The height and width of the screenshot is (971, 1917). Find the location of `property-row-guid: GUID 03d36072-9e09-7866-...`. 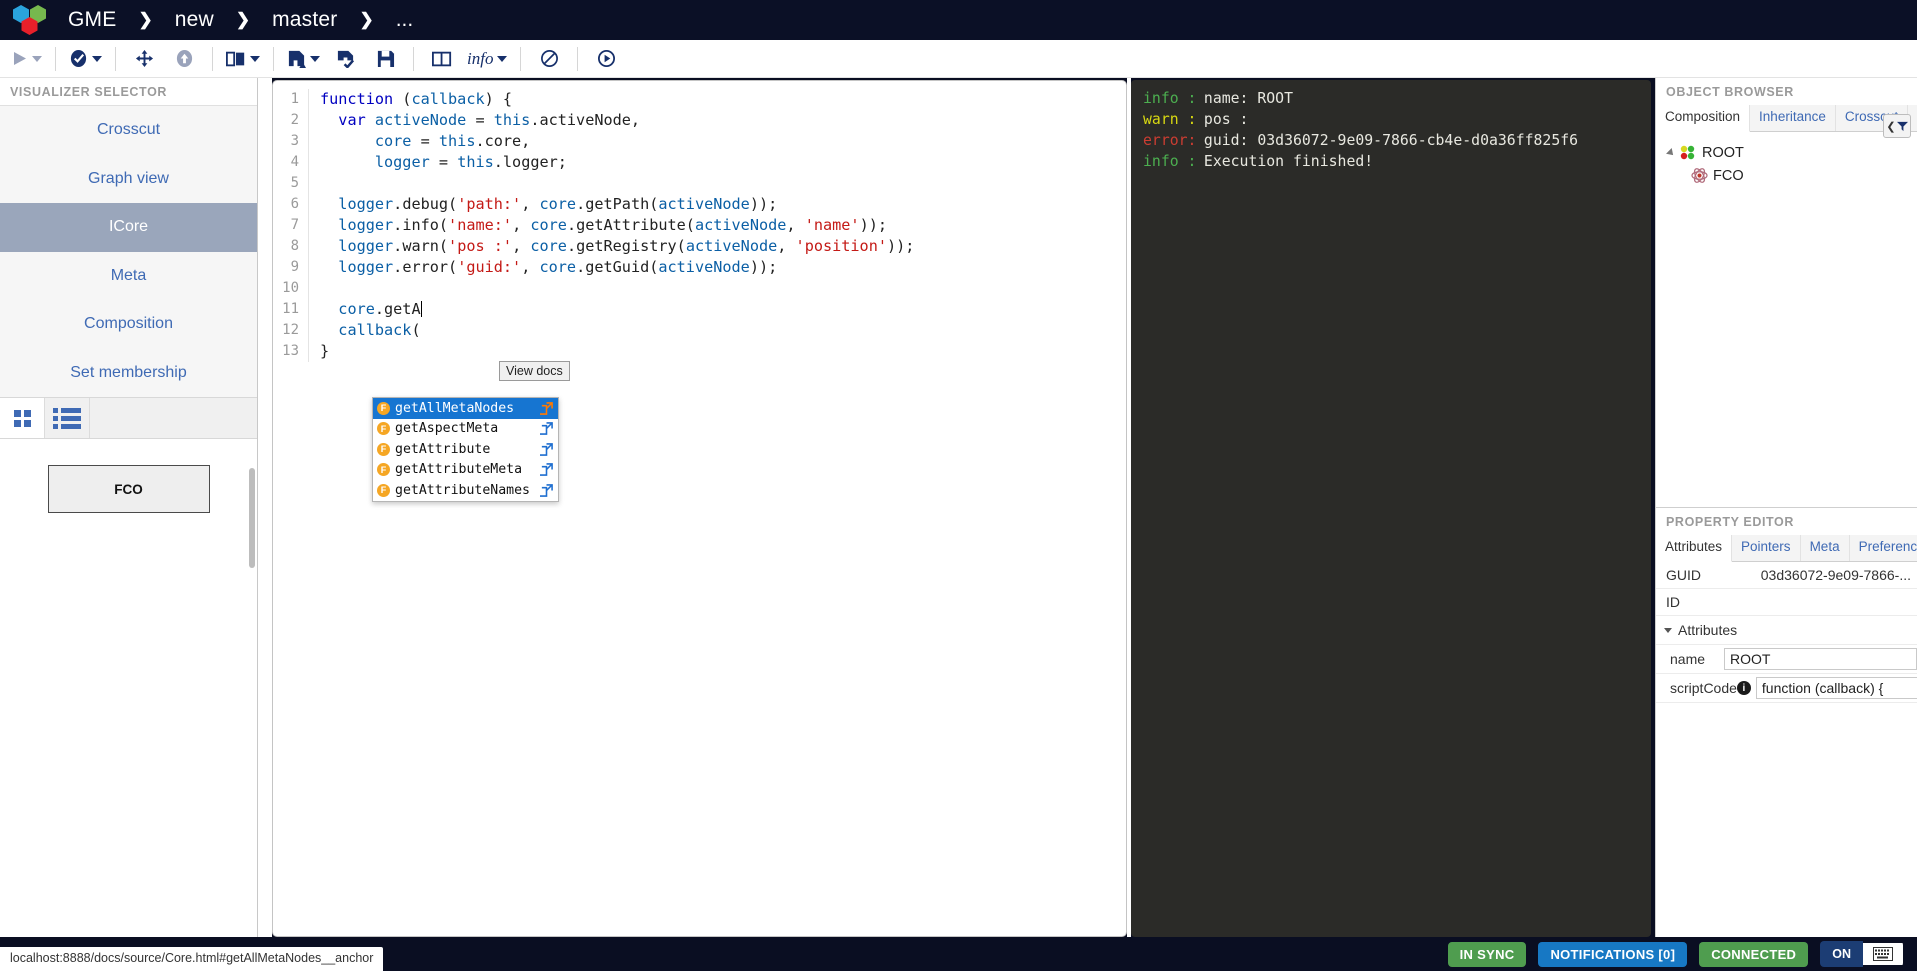

property-row-guid: GUID 03d36072-9e09-7866-... is located at coordinates (1786, 575).